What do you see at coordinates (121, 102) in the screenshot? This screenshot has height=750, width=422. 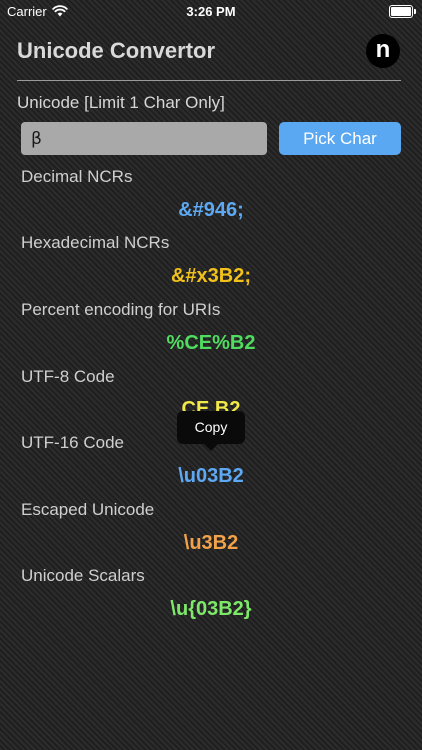 I see `unicode-input-label: Unicode [Limit 1 Char Only]` at bounding box center [121, 102].